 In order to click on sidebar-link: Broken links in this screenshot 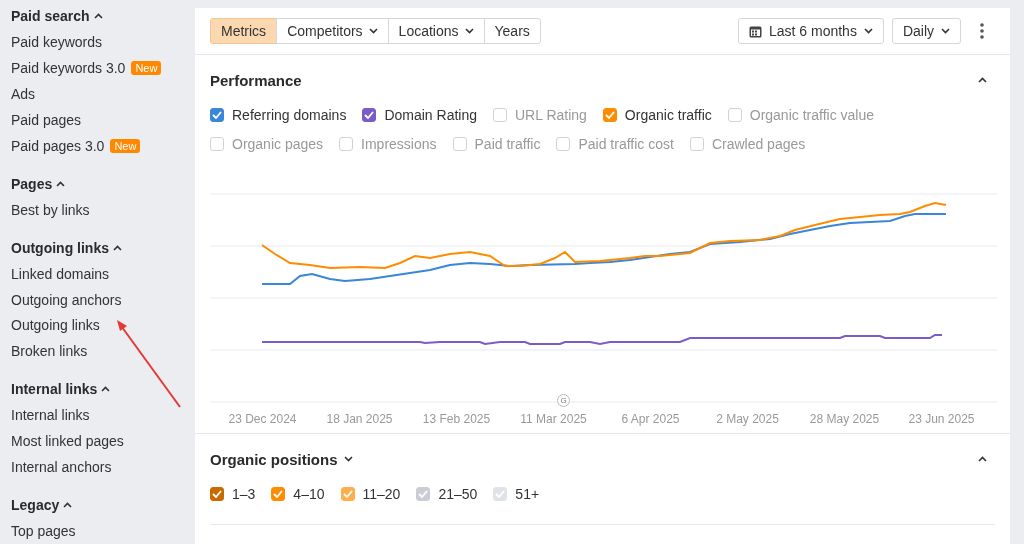, I will do `click(49, 351)`.